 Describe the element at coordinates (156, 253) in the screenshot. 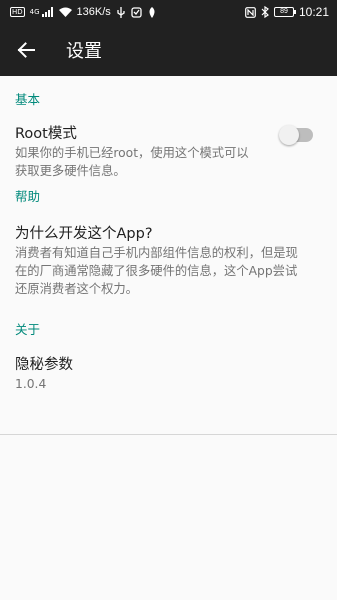

I see `pref-summary-line: 消费者有知道自己手机内部组件信息的权利，但是现` at that location.